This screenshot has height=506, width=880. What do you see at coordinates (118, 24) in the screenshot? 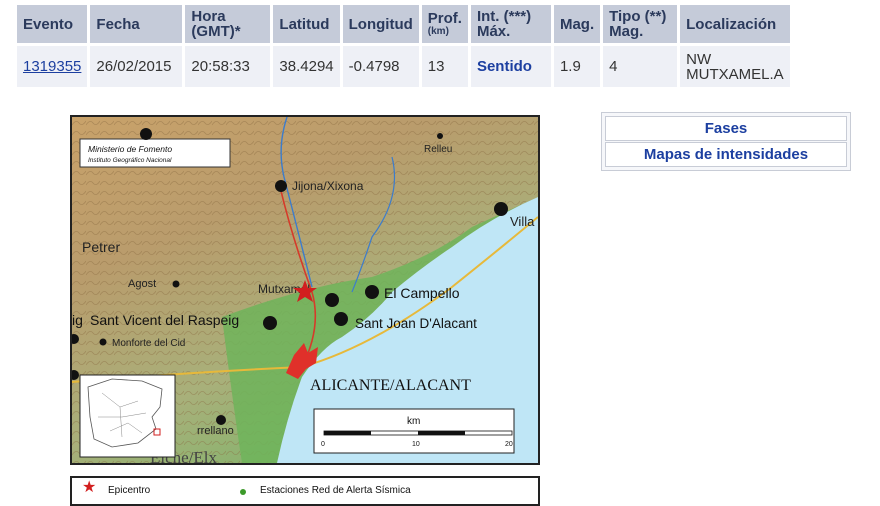
I see `col-fecha-label: Fecha` at bounding box center [118, 24].